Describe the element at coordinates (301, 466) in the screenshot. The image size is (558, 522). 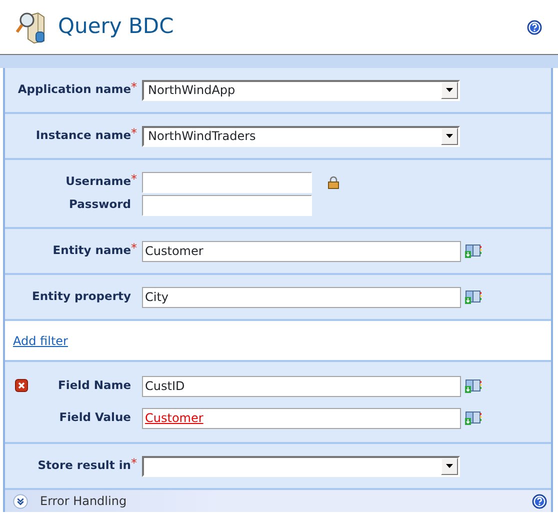
I see `dropdown-field` at that location.